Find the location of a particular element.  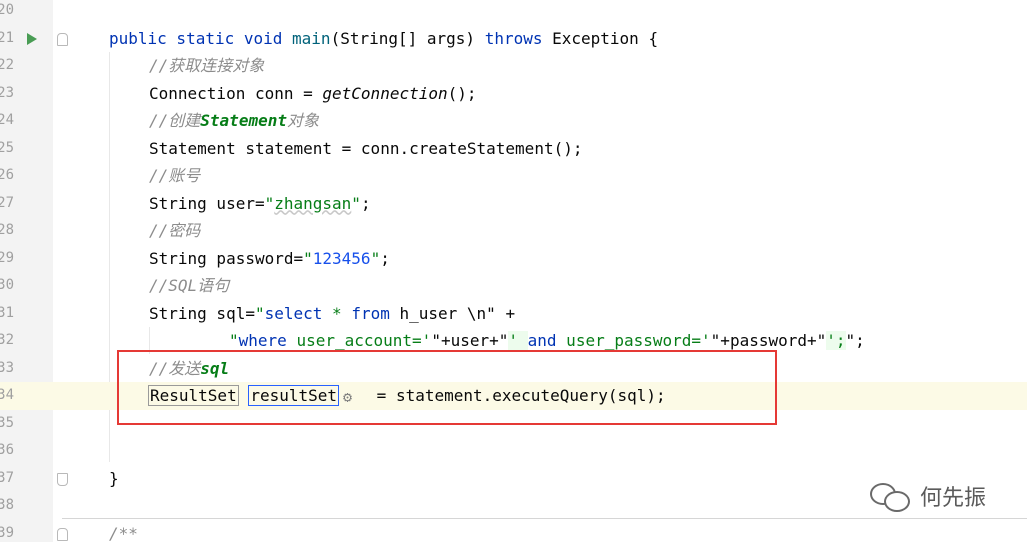

code-line-29: 29 String password="123456"; is located at coordinates (513, 259).